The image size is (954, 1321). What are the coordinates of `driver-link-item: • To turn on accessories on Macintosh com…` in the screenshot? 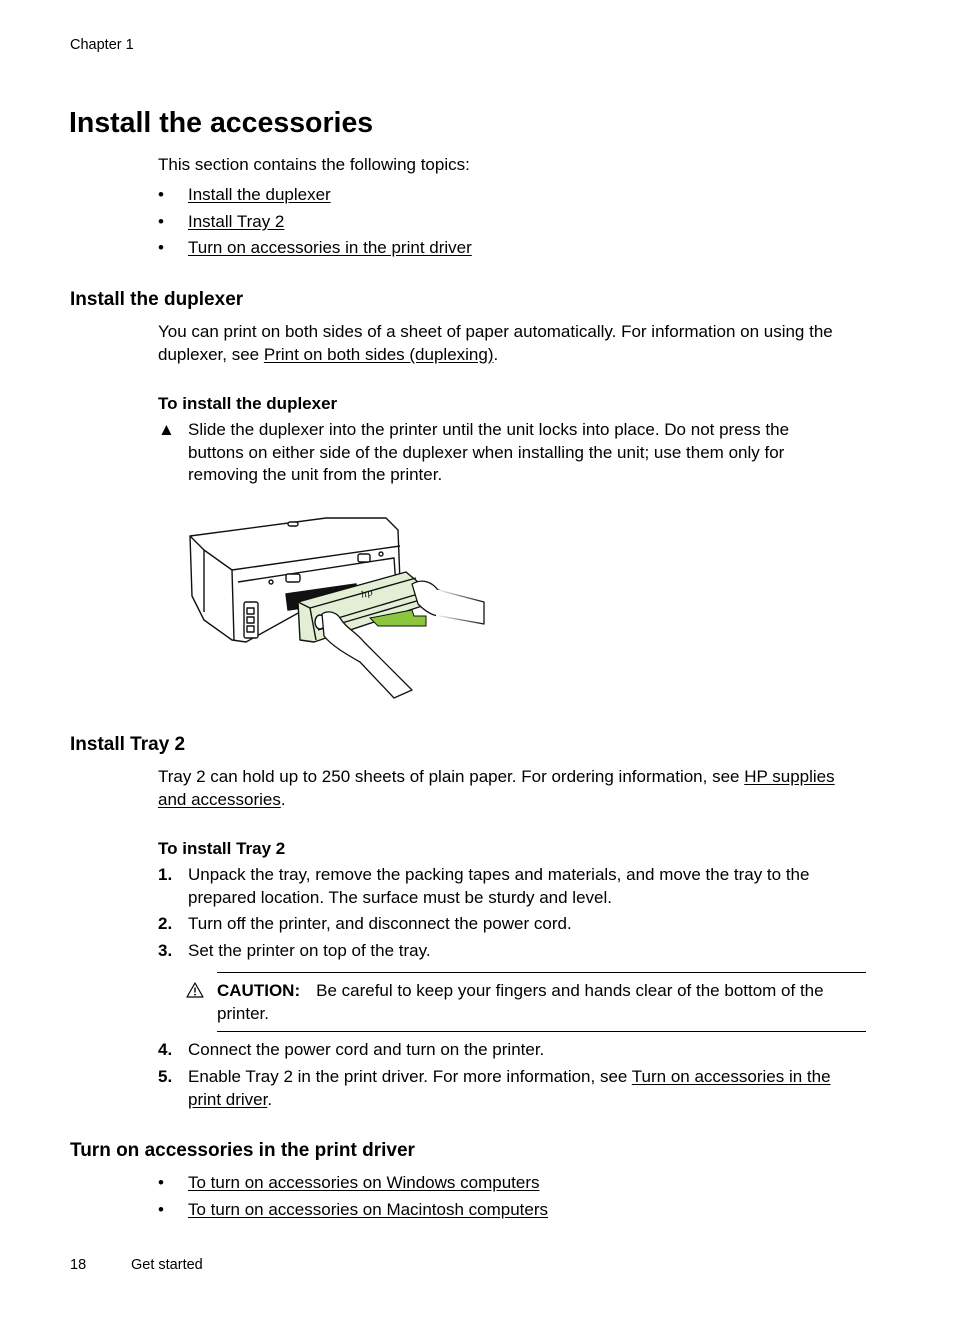 It's located at (353, 1212).